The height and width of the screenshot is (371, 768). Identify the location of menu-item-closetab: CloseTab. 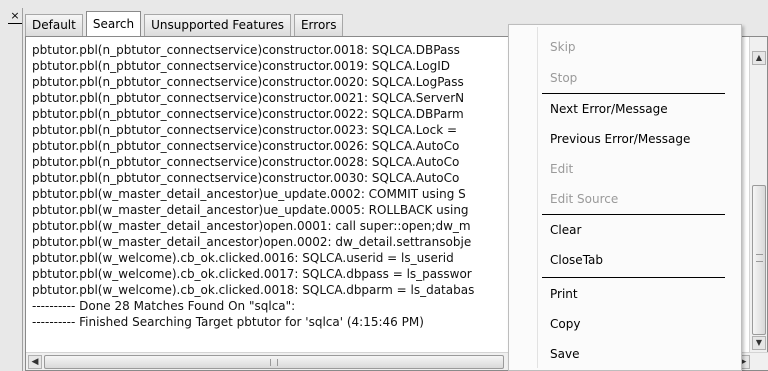
(576, 260).